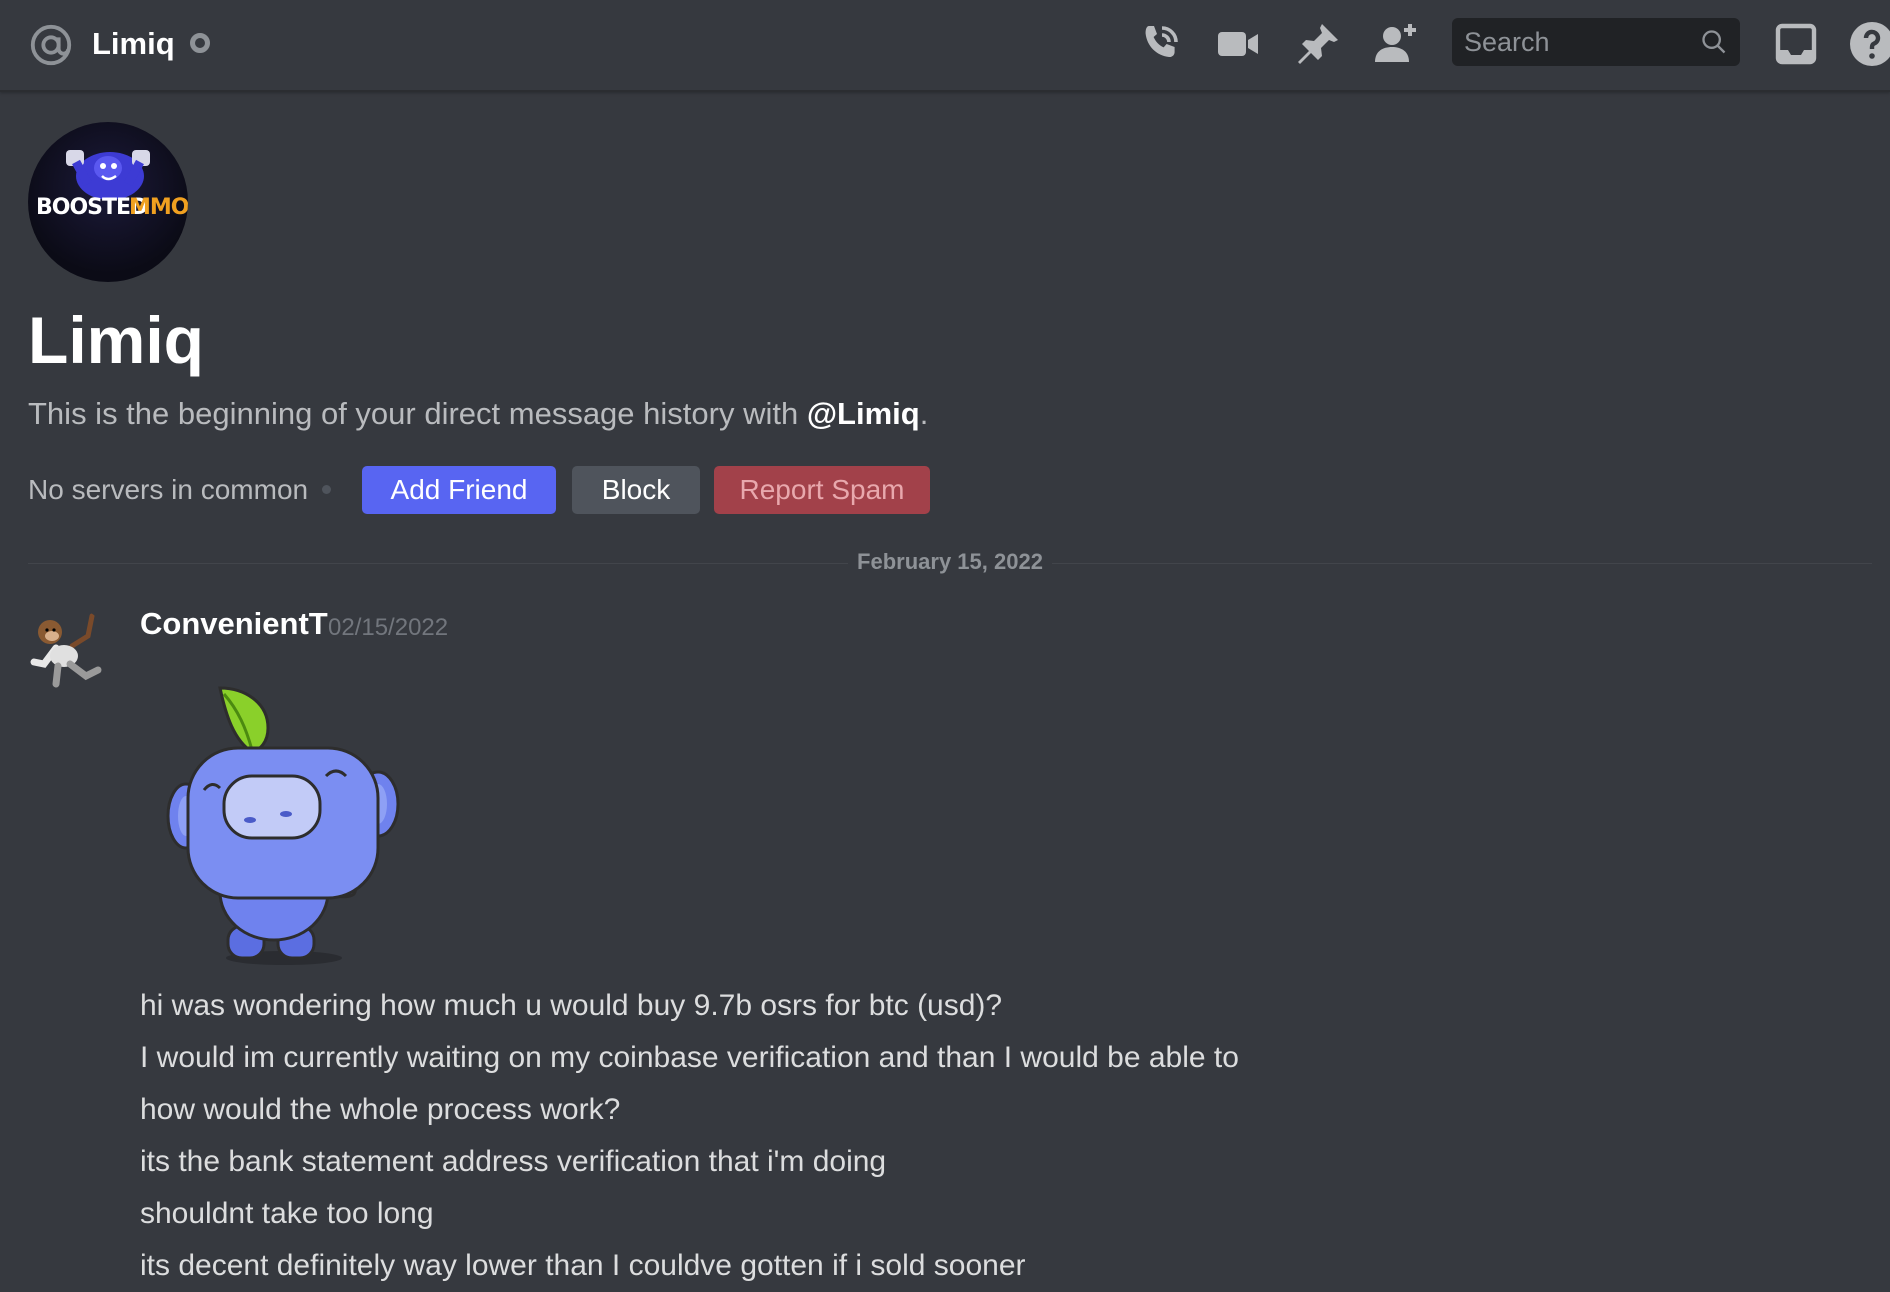 The width and height of the screenshot is (1890, 1292). What do you see at coordinates (459, 490) in the screenshot?
I see `add-friend-button: Add Friend` at bounding box center [459, 490].